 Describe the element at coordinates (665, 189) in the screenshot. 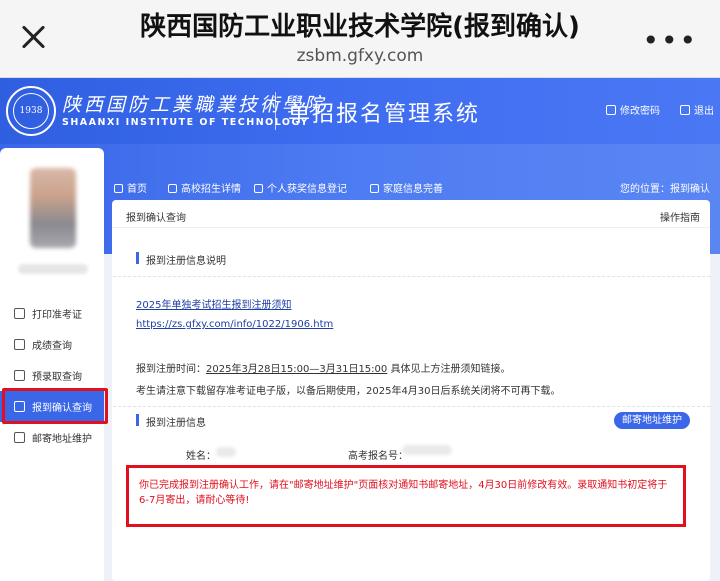

I see `location-indicator: 您的位置：报到确认` at that location.